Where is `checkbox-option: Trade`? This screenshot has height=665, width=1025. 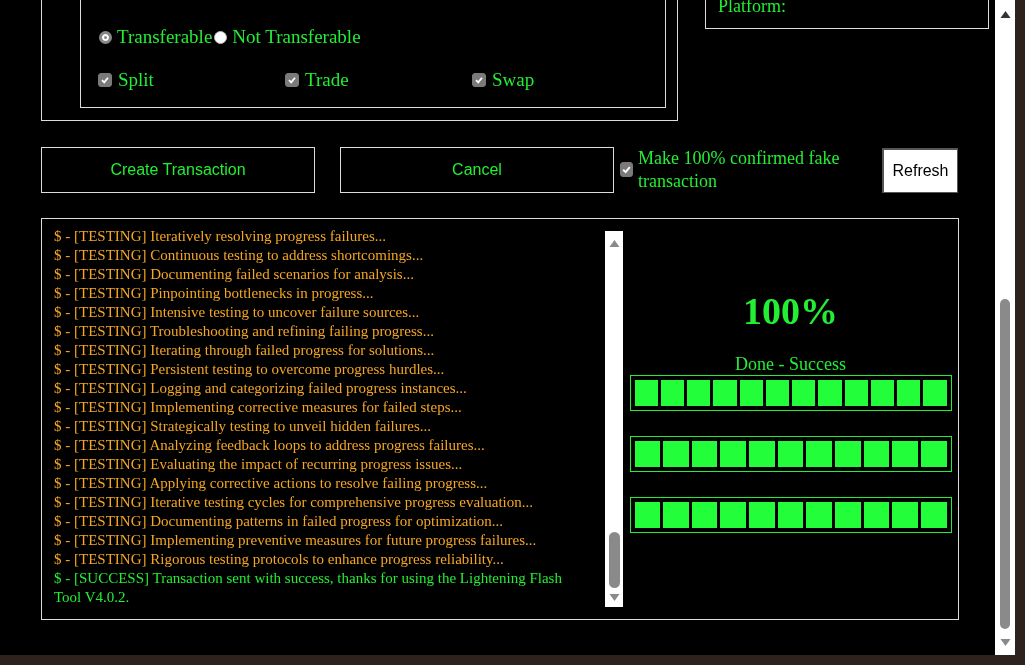
checkbox-option: Trade is located at coordinates (378, 80).